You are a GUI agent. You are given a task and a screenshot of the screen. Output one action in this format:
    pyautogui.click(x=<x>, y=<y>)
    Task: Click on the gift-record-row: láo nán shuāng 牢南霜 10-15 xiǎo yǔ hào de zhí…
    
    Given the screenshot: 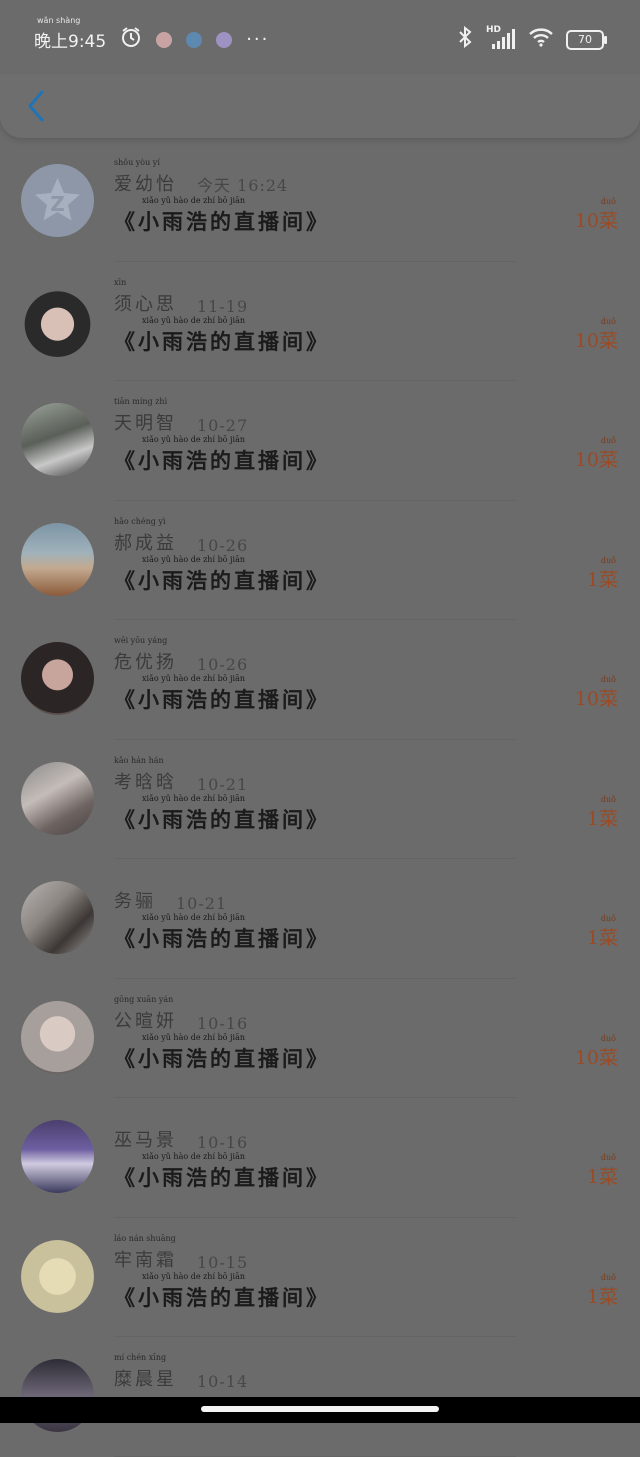 What is the action you would take?
    pyautogui.click(x=320, y=1277)
    